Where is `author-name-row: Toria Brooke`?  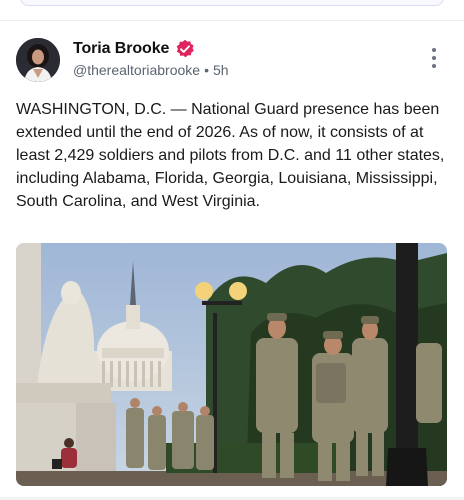 author-name-row: Toria Brooke is located at coordinates (134, 49).